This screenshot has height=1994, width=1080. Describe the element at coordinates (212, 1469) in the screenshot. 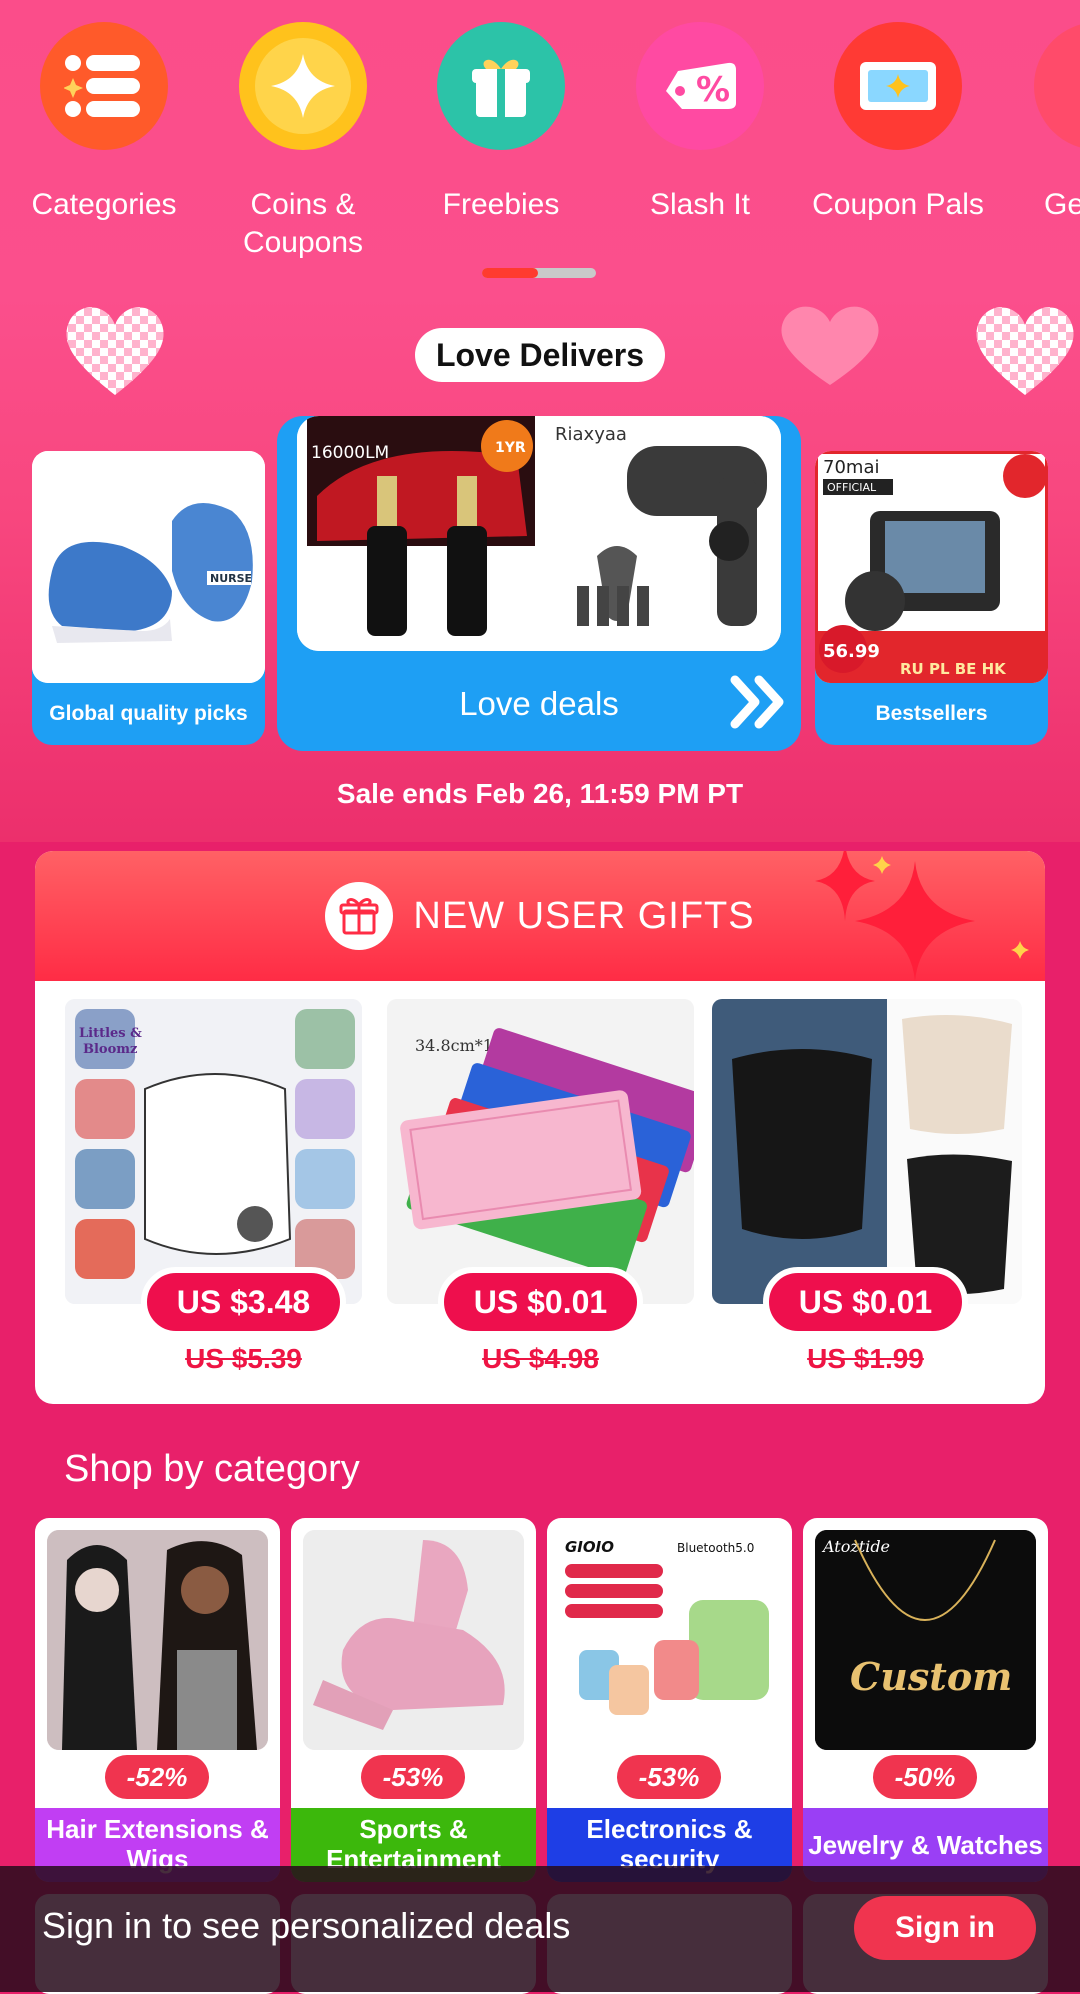

I see `shop-by-category-title: Shop by category` at that location.